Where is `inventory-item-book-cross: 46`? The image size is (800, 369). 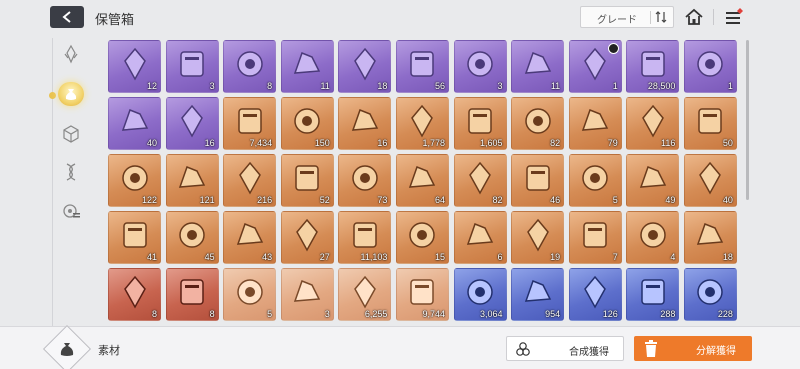 inventory-item-book-cross: 46 is located at coordinates (538, 180).